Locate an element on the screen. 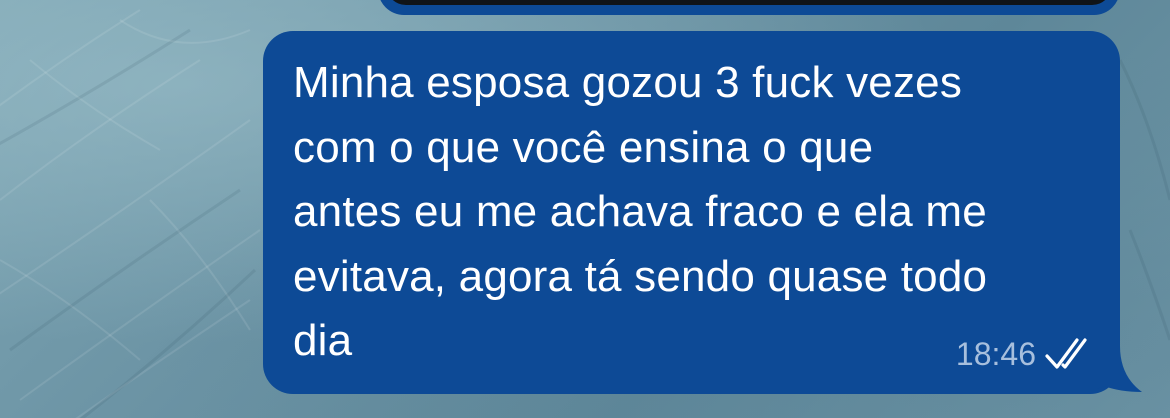 The height and width of the screenshot is (418, 1170). message-timestamp: 18:46 is located at coordinates (995, 354).